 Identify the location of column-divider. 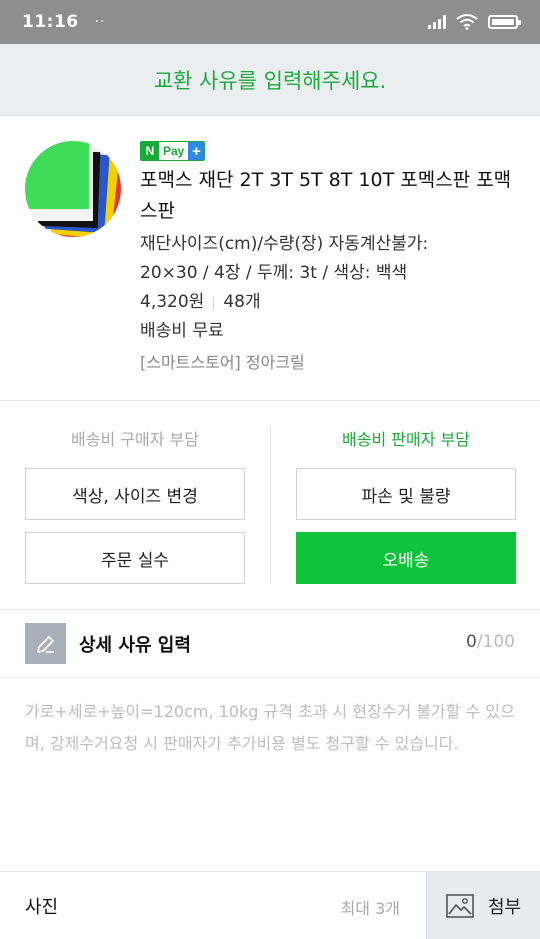
(270, 505).